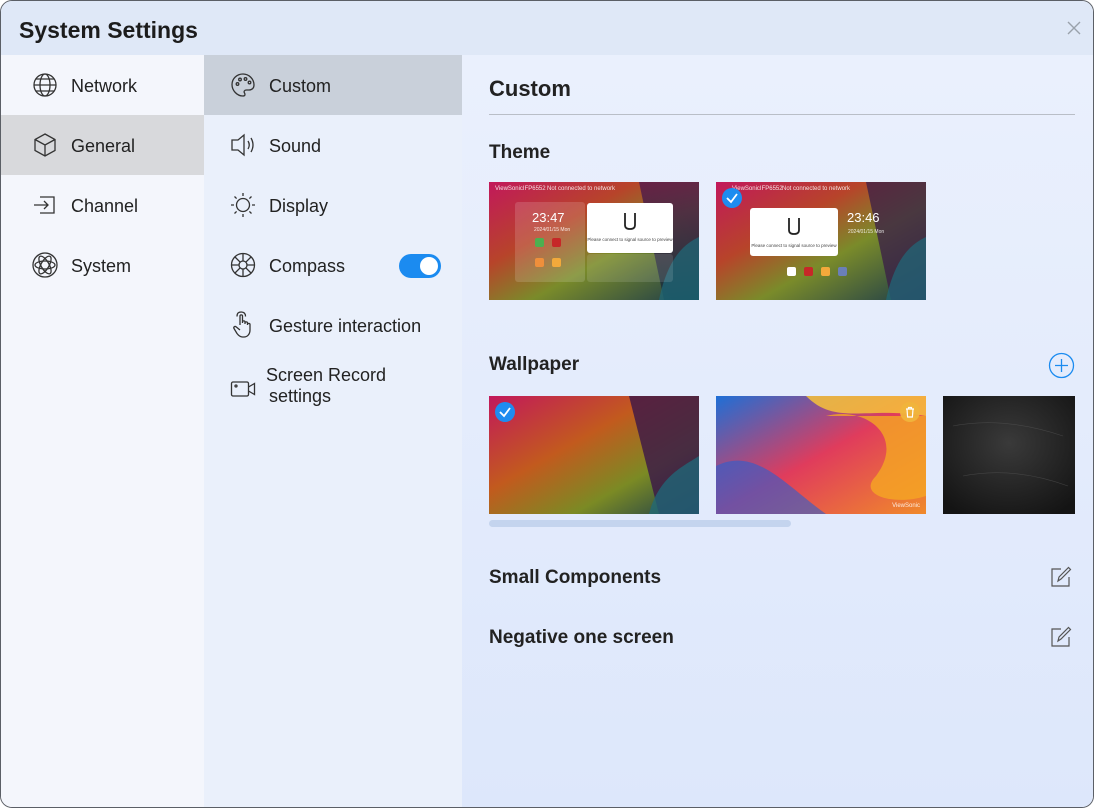  Describe the element at coordinates (782, 114) in the screenshot. I see `divider` at that location.